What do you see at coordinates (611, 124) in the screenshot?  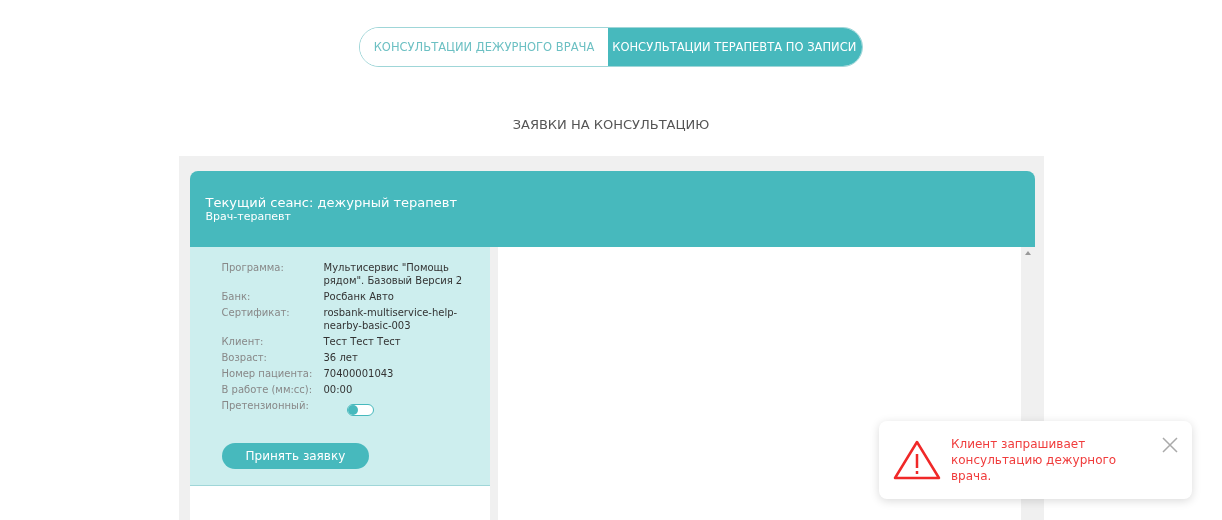 I see `section-heading: ЗАЯВКИ НА КОНСУЛЬТАЦИЮ` at bounding box center [611, 124].